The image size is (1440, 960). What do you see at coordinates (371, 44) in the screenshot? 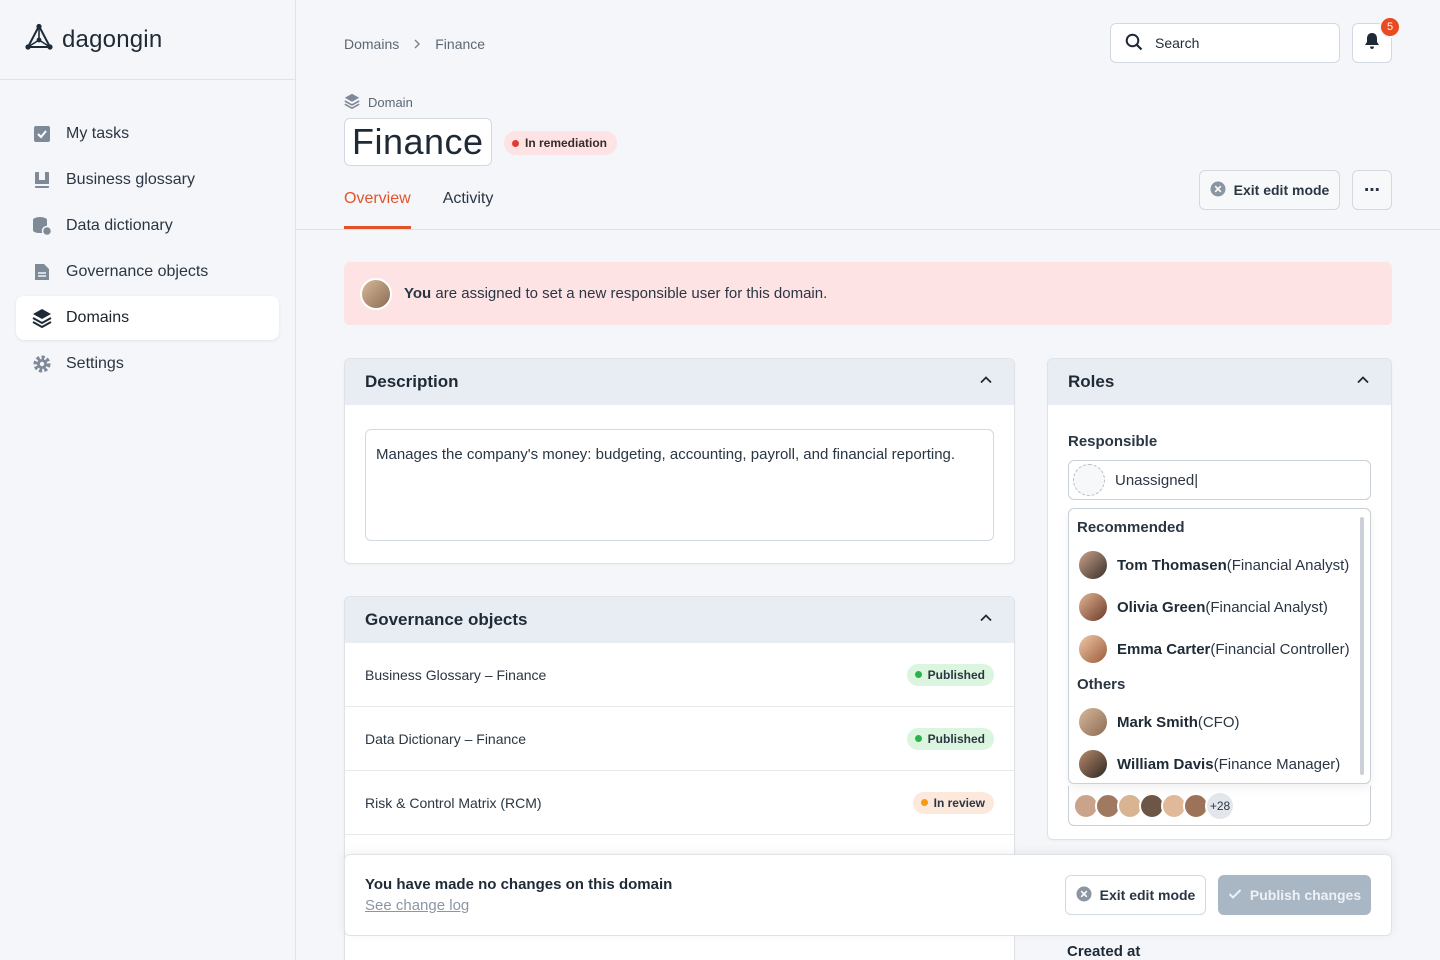
I see `breadcrumb-domains: Domains` at bounding box center [371, 44].